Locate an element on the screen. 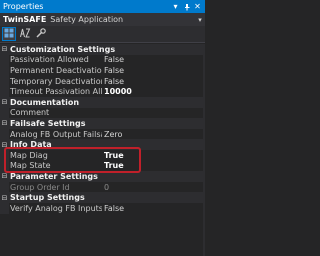  category-label: Info Data is located at coordinates (31, 145).